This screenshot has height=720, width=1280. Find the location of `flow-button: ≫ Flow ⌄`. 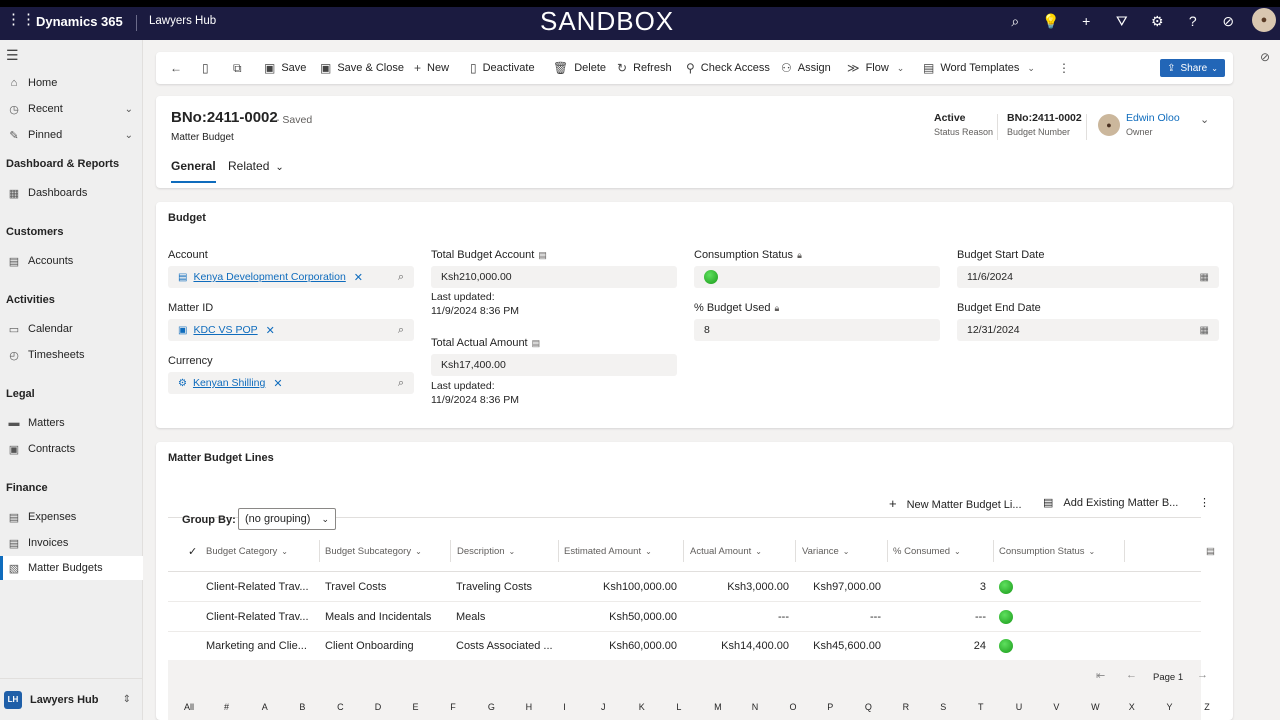

flow-button: ≫ Flow ⌄ is located at coordinates (875, 68).